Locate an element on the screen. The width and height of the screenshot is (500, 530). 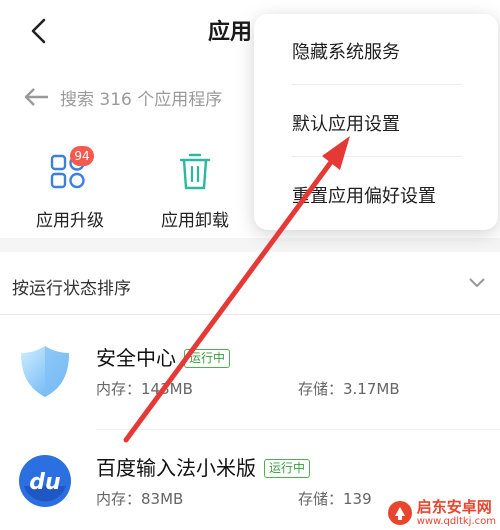
app-upgrade-button: 94 应用升级 is located at coordinates (70, 188).